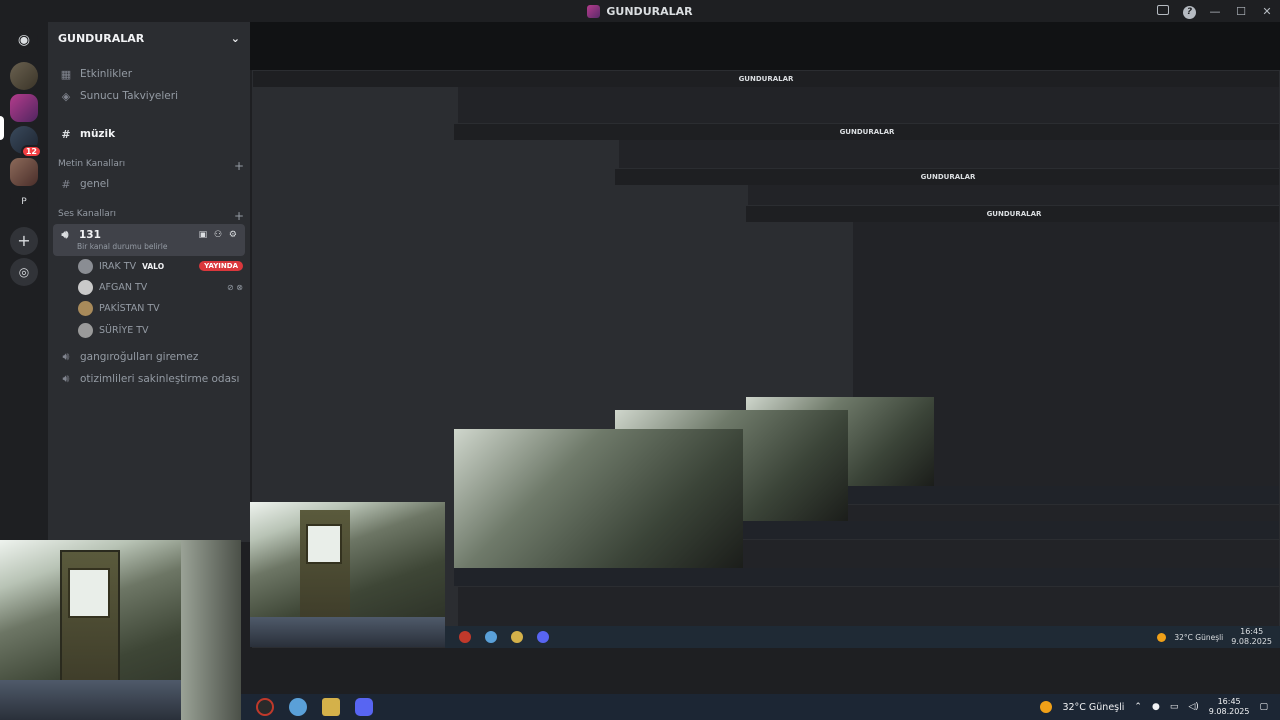 This screenshot has height=720, width=1280. I want to click on boost-icon: ◈, so click(66, 96).